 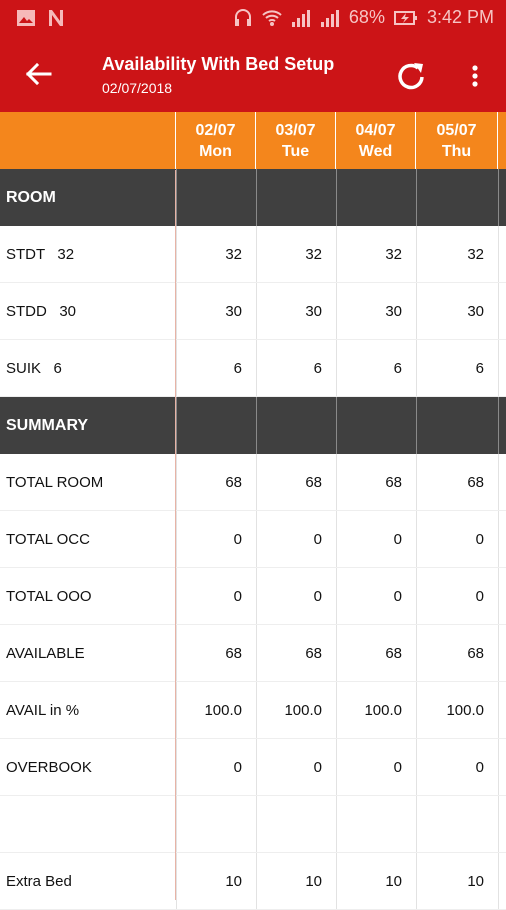 What do you see at coordinates (475, 76) in the screenshot?
I see `more-options-button` at bounding box center [475, 76].